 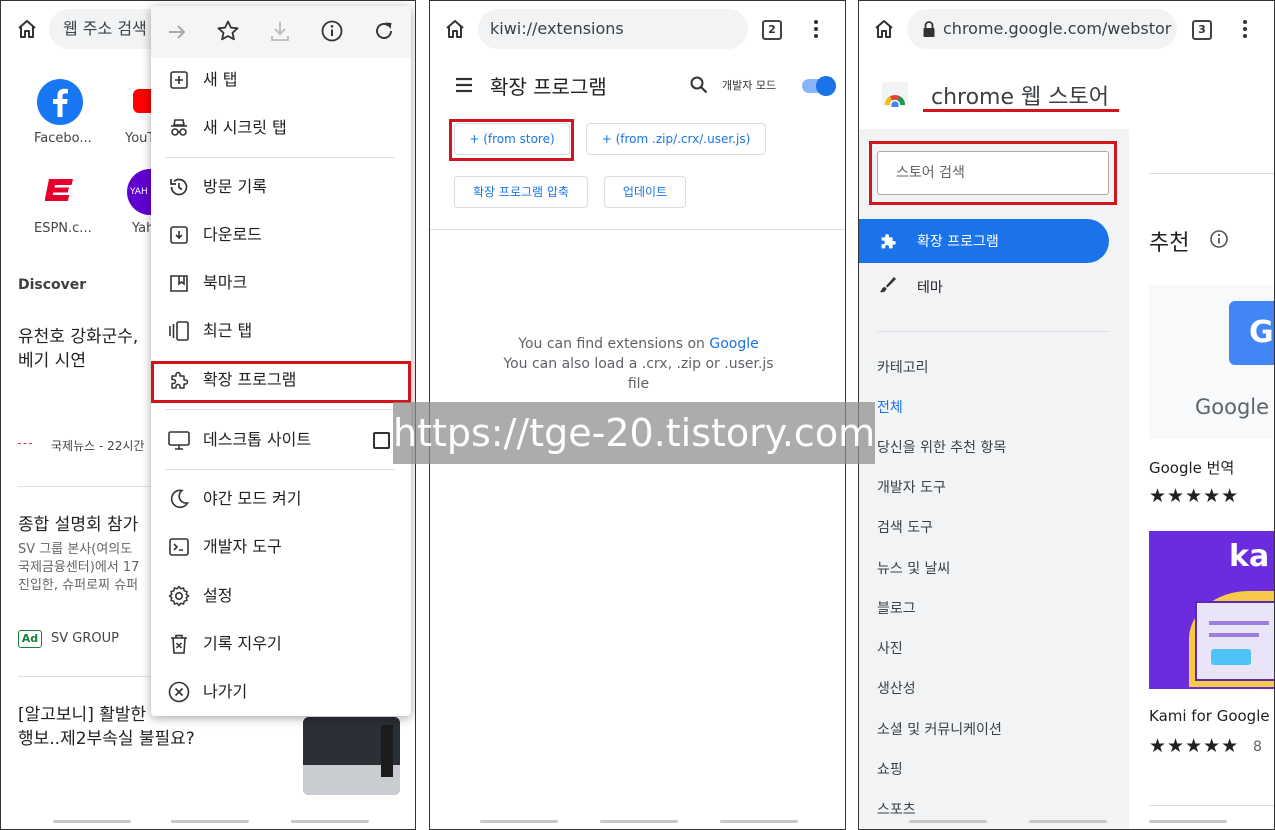 I want to click on tab-switcher-button: 3, so click(x=1202, y=30).